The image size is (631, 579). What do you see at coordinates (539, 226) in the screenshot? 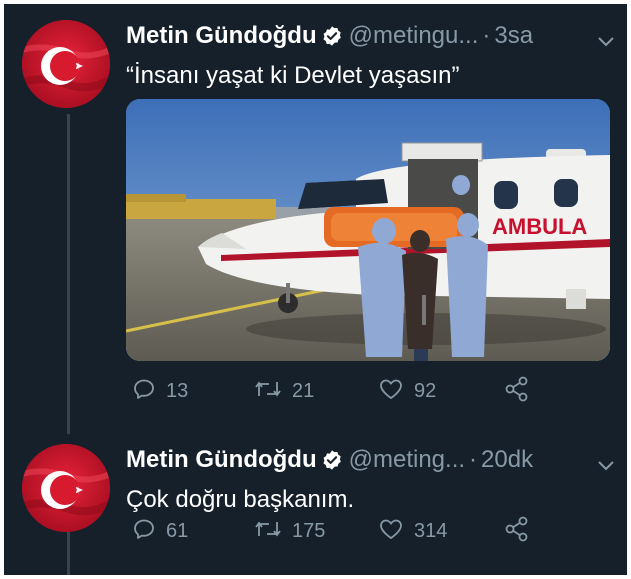
I see `fuselage-text: AMBULA` at bounding box center [539, 226].